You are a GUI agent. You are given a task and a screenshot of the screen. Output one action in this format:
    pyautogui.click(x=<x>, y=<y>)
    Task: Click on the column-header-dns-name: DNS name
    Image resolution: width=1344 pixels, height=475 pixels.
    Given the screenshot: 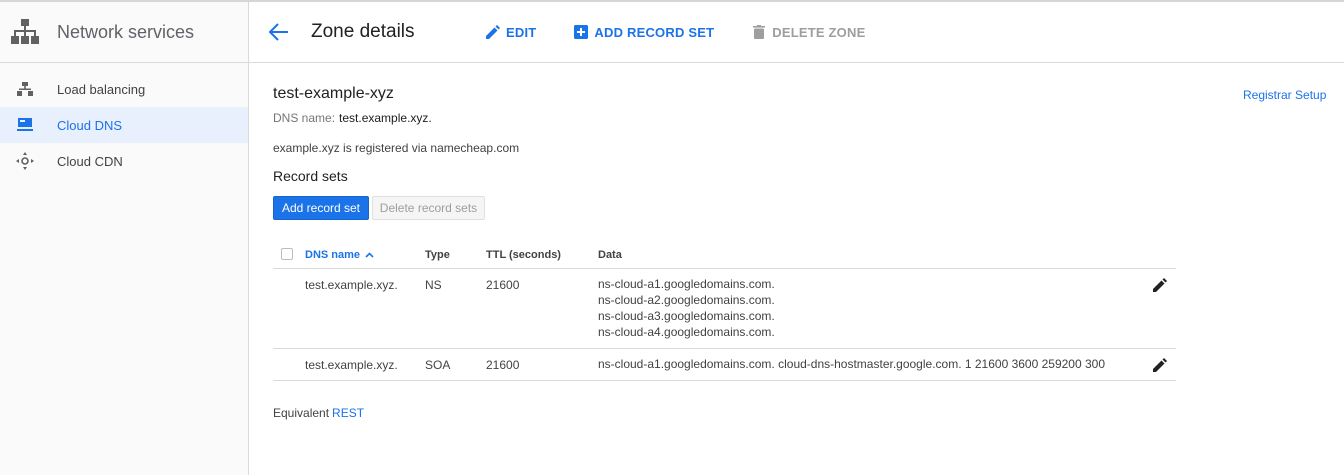 What is the action you would take?
    pyautogui.click(x=339, y=255)
    